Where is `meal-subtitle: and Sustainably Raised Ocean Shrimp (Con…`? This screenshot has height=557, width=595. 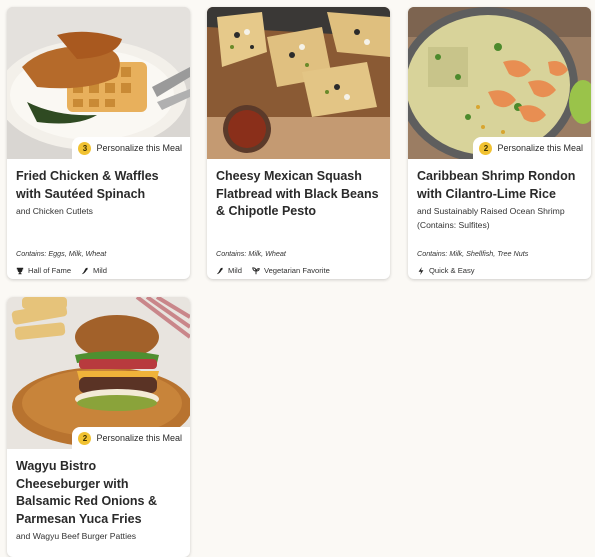 meal-subtitle: and Sustainably Raised Ocean Shrimp (Con… is located at coordinates (491, 218).